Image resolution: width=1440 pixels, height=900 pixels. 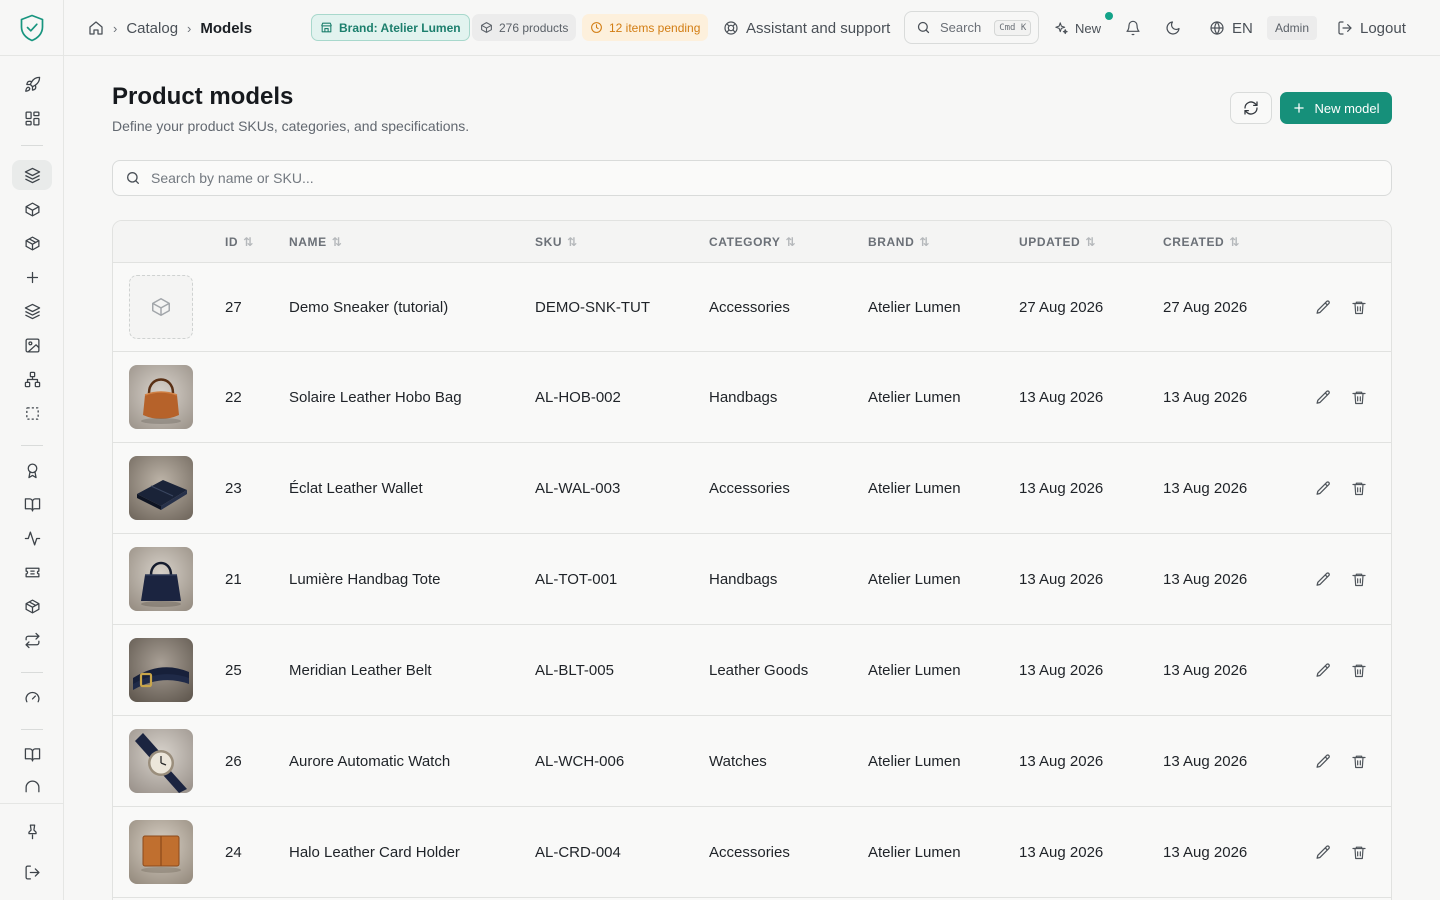 I want to click on column-header-brand: BRAND ⇅, so click(x=899, y=242).